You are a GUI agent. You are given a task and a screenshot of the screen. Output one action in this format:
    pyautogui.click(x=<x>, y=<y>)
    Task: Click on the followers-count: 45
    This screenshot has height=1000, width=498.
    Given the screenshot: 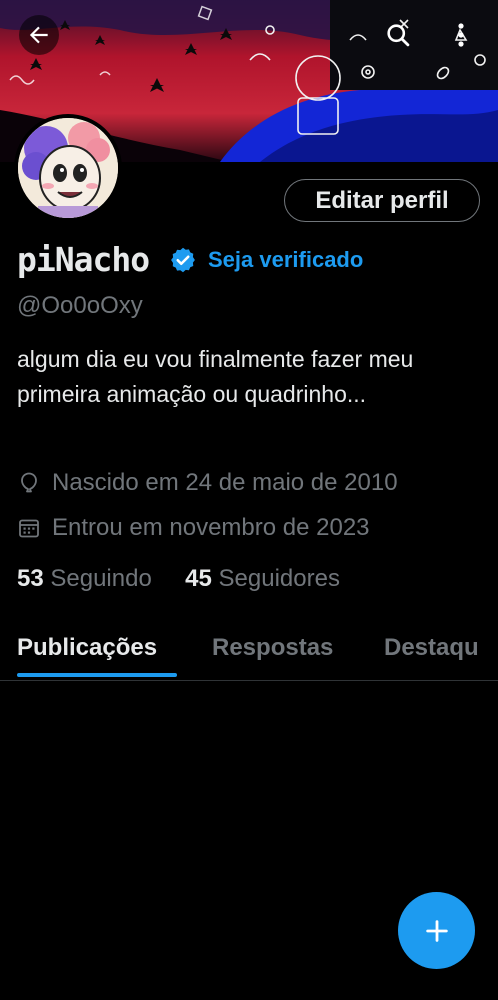 What is the action you would take?
    pyautogui.click(x=198, y=578)
    